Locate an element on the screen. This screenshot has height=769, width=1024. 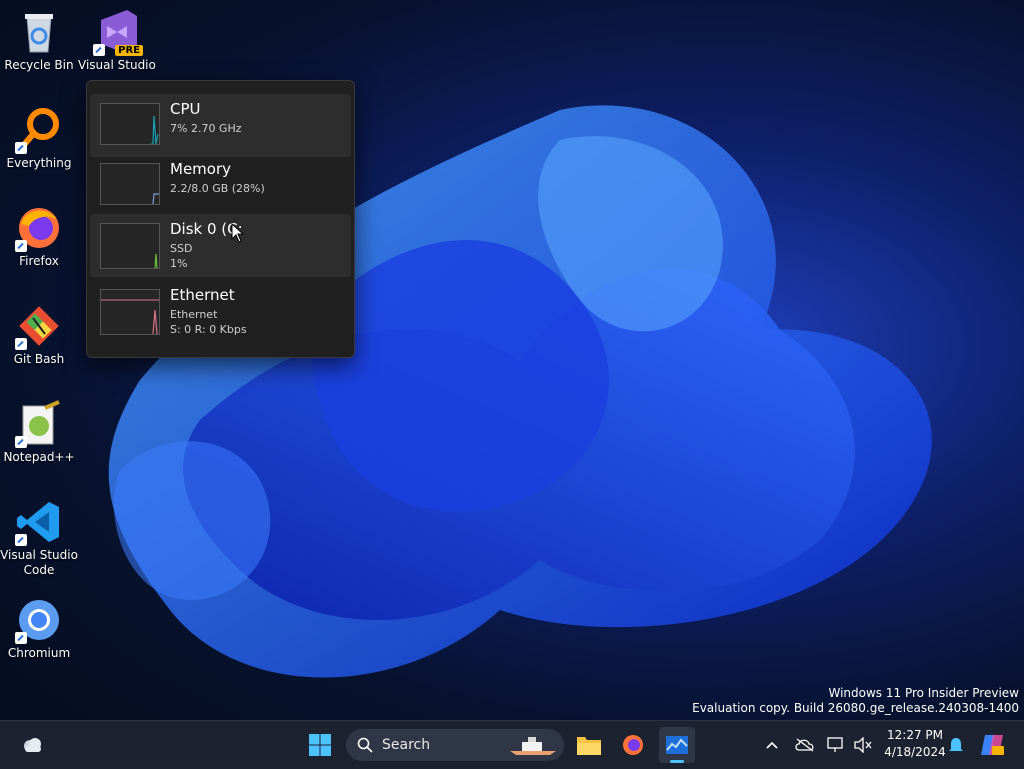
copilot-button is located at coordinates (992, 745).